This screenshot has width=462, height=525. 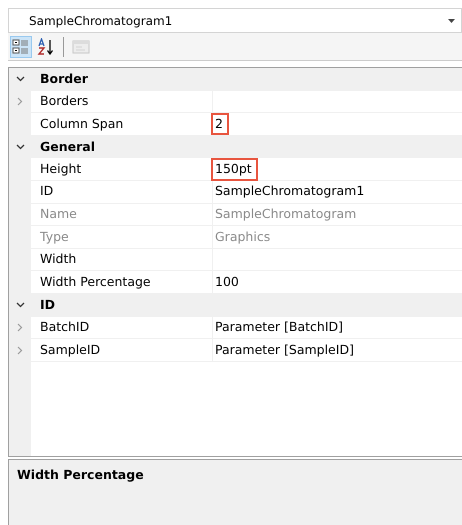 What do you see at coordinates (451, 20) in the screenshot?
I see `dropdown-arrow-icon` at bounding box center [451, 20].